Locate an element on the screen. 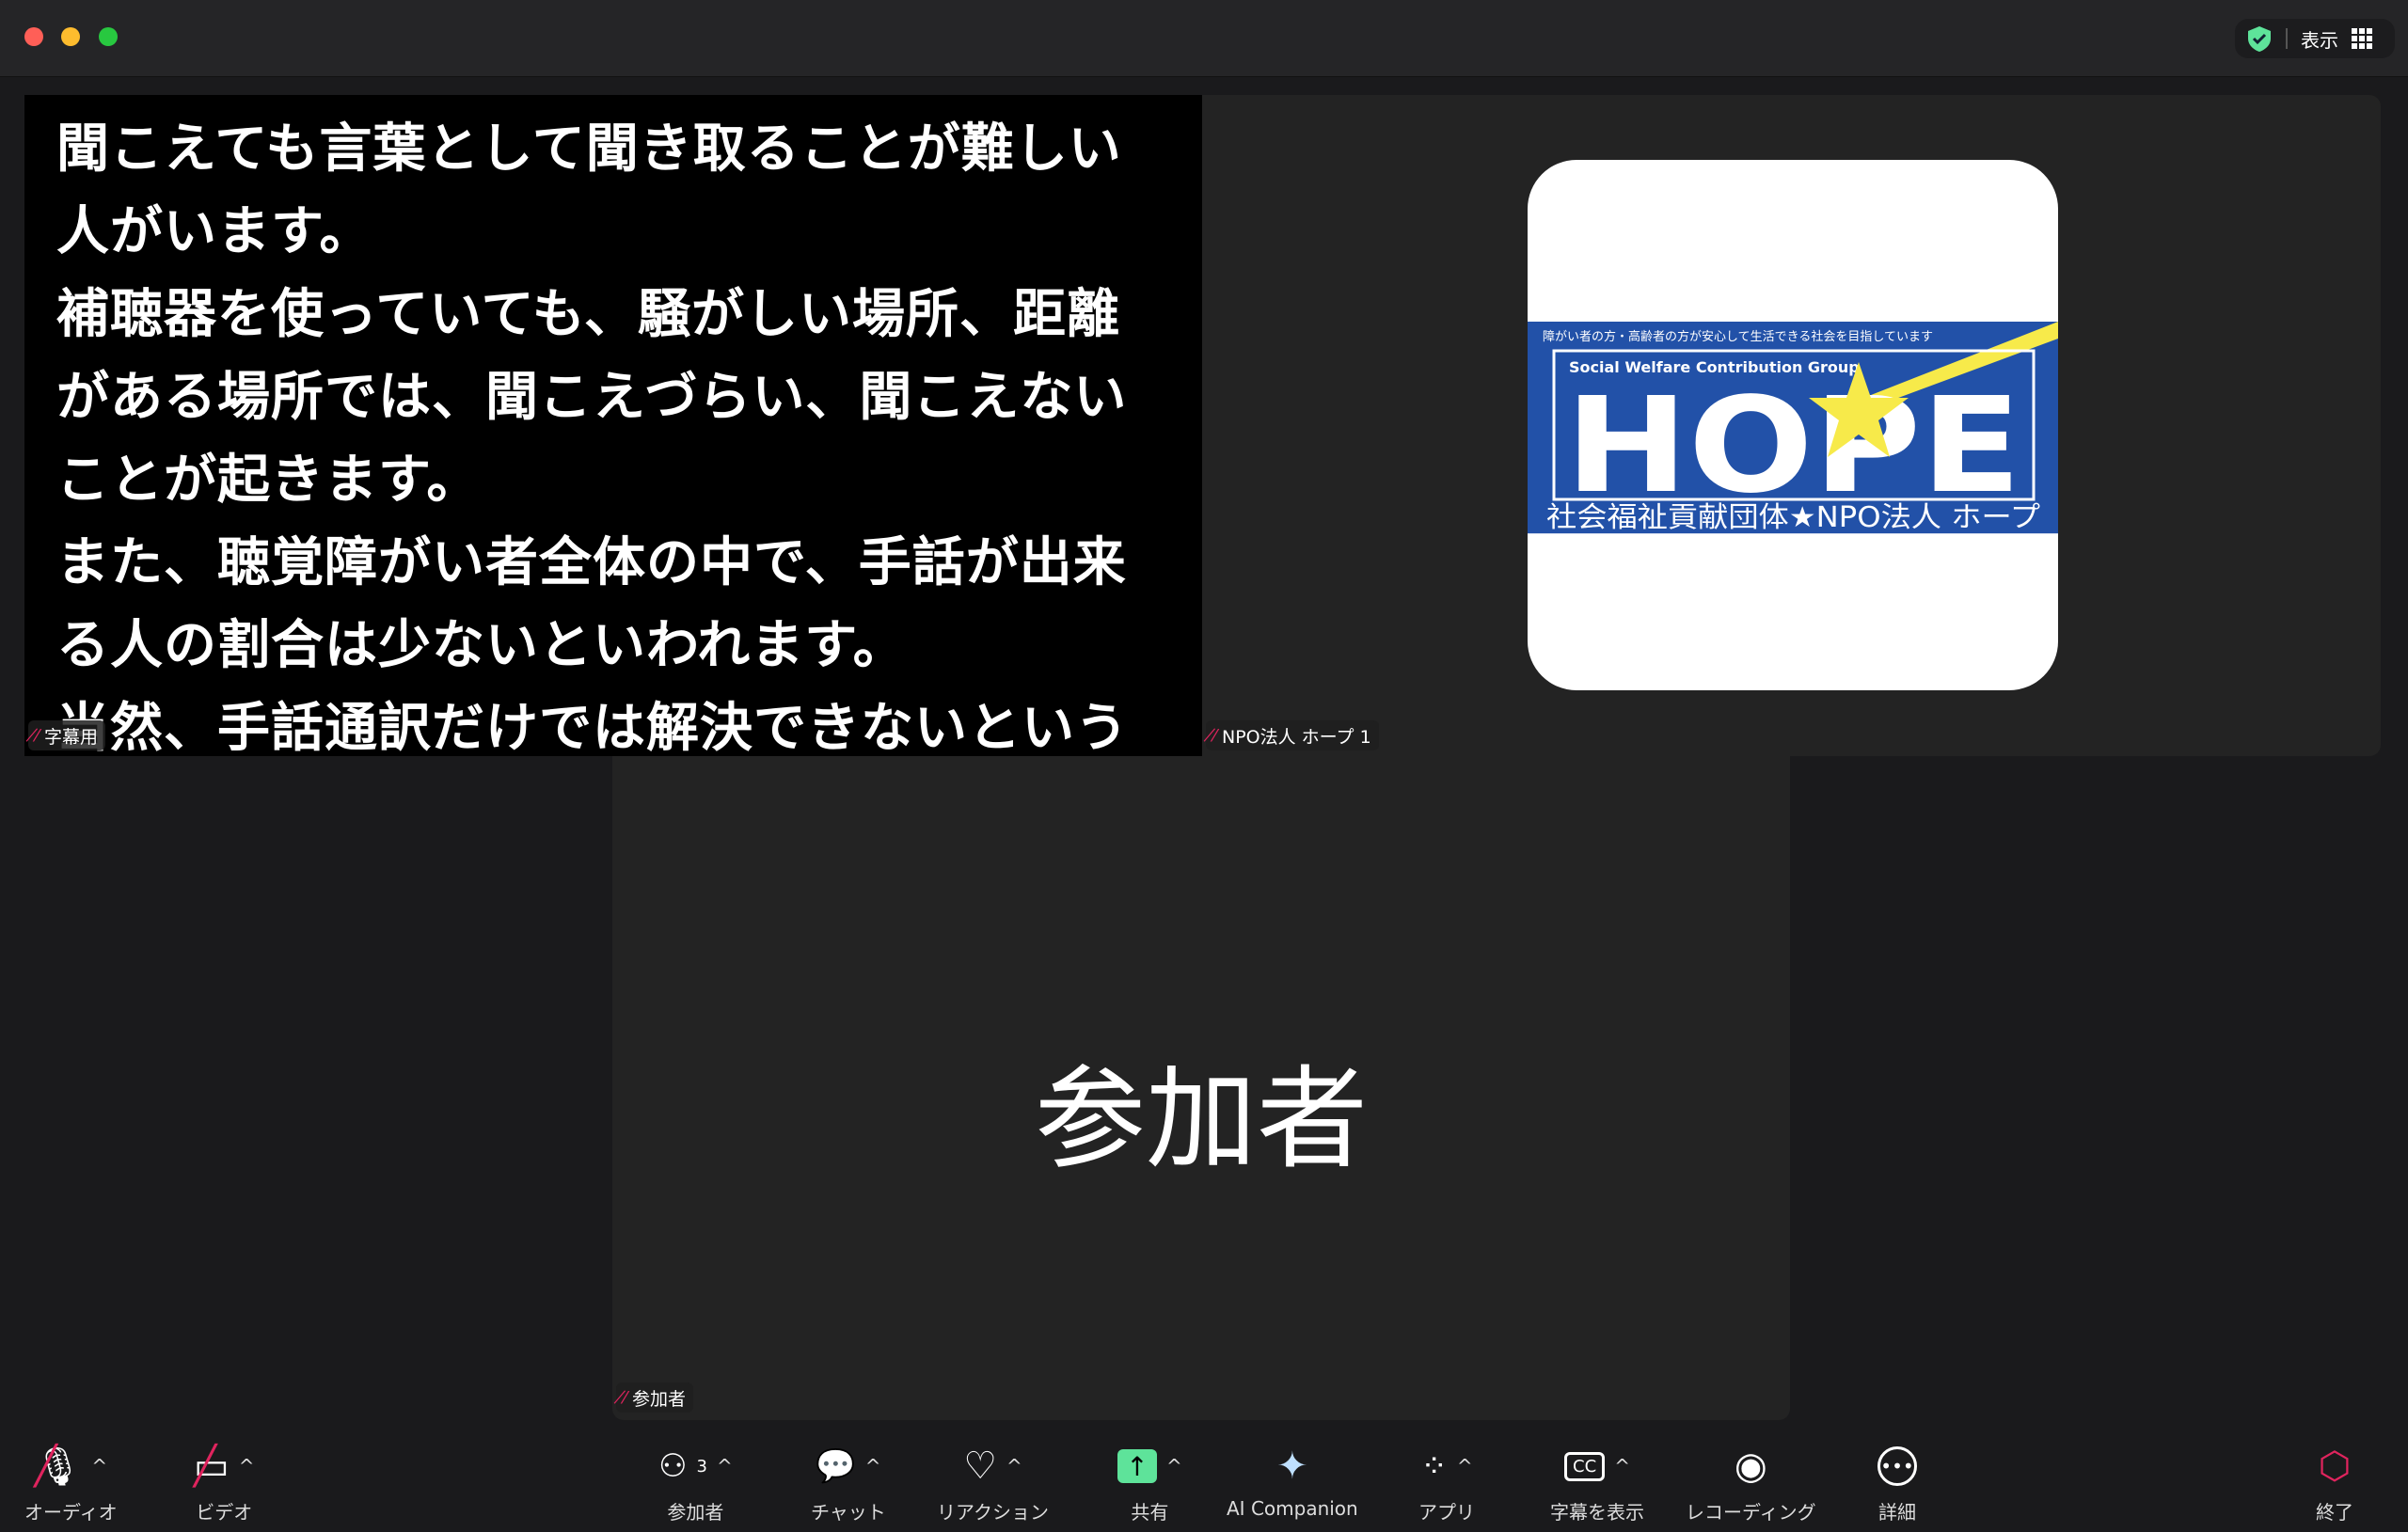 The image size is (2408, 1532). view-controls: 表示 is located at coordinates (2315, 38).